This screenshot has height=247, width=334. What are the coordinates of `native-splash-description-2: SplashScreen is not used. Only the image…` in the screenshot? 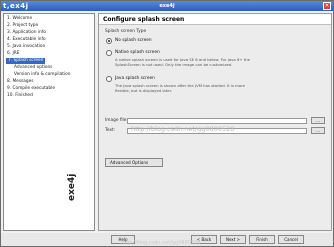 It's located at (174, 64).